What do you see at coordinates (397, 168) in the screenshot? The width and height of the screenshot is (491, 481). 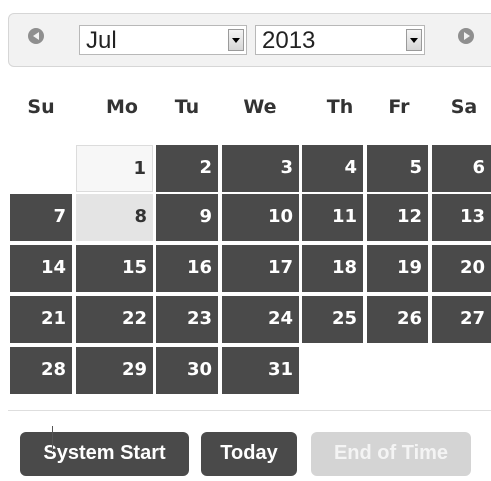 I see `day-cell: 5` at bounding box center [397, 168].